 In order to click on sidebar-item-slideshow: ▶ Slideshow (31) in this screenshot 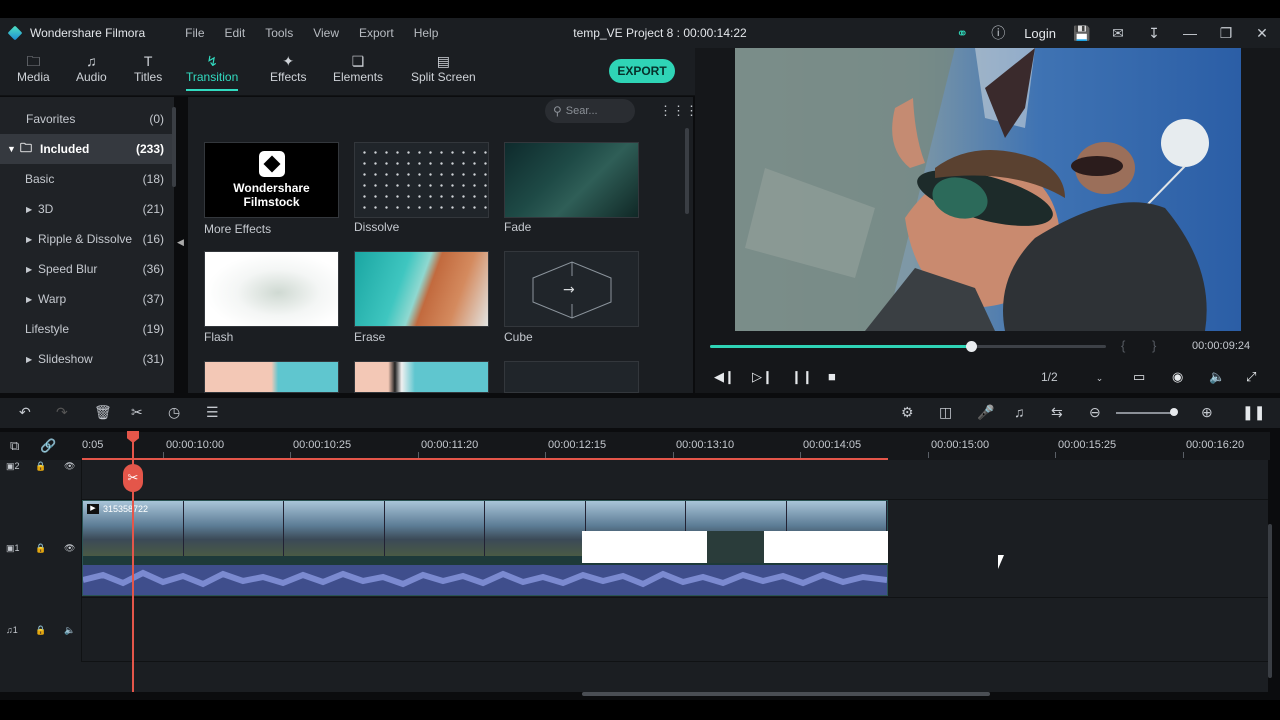, I will do `click(87, 359)`.